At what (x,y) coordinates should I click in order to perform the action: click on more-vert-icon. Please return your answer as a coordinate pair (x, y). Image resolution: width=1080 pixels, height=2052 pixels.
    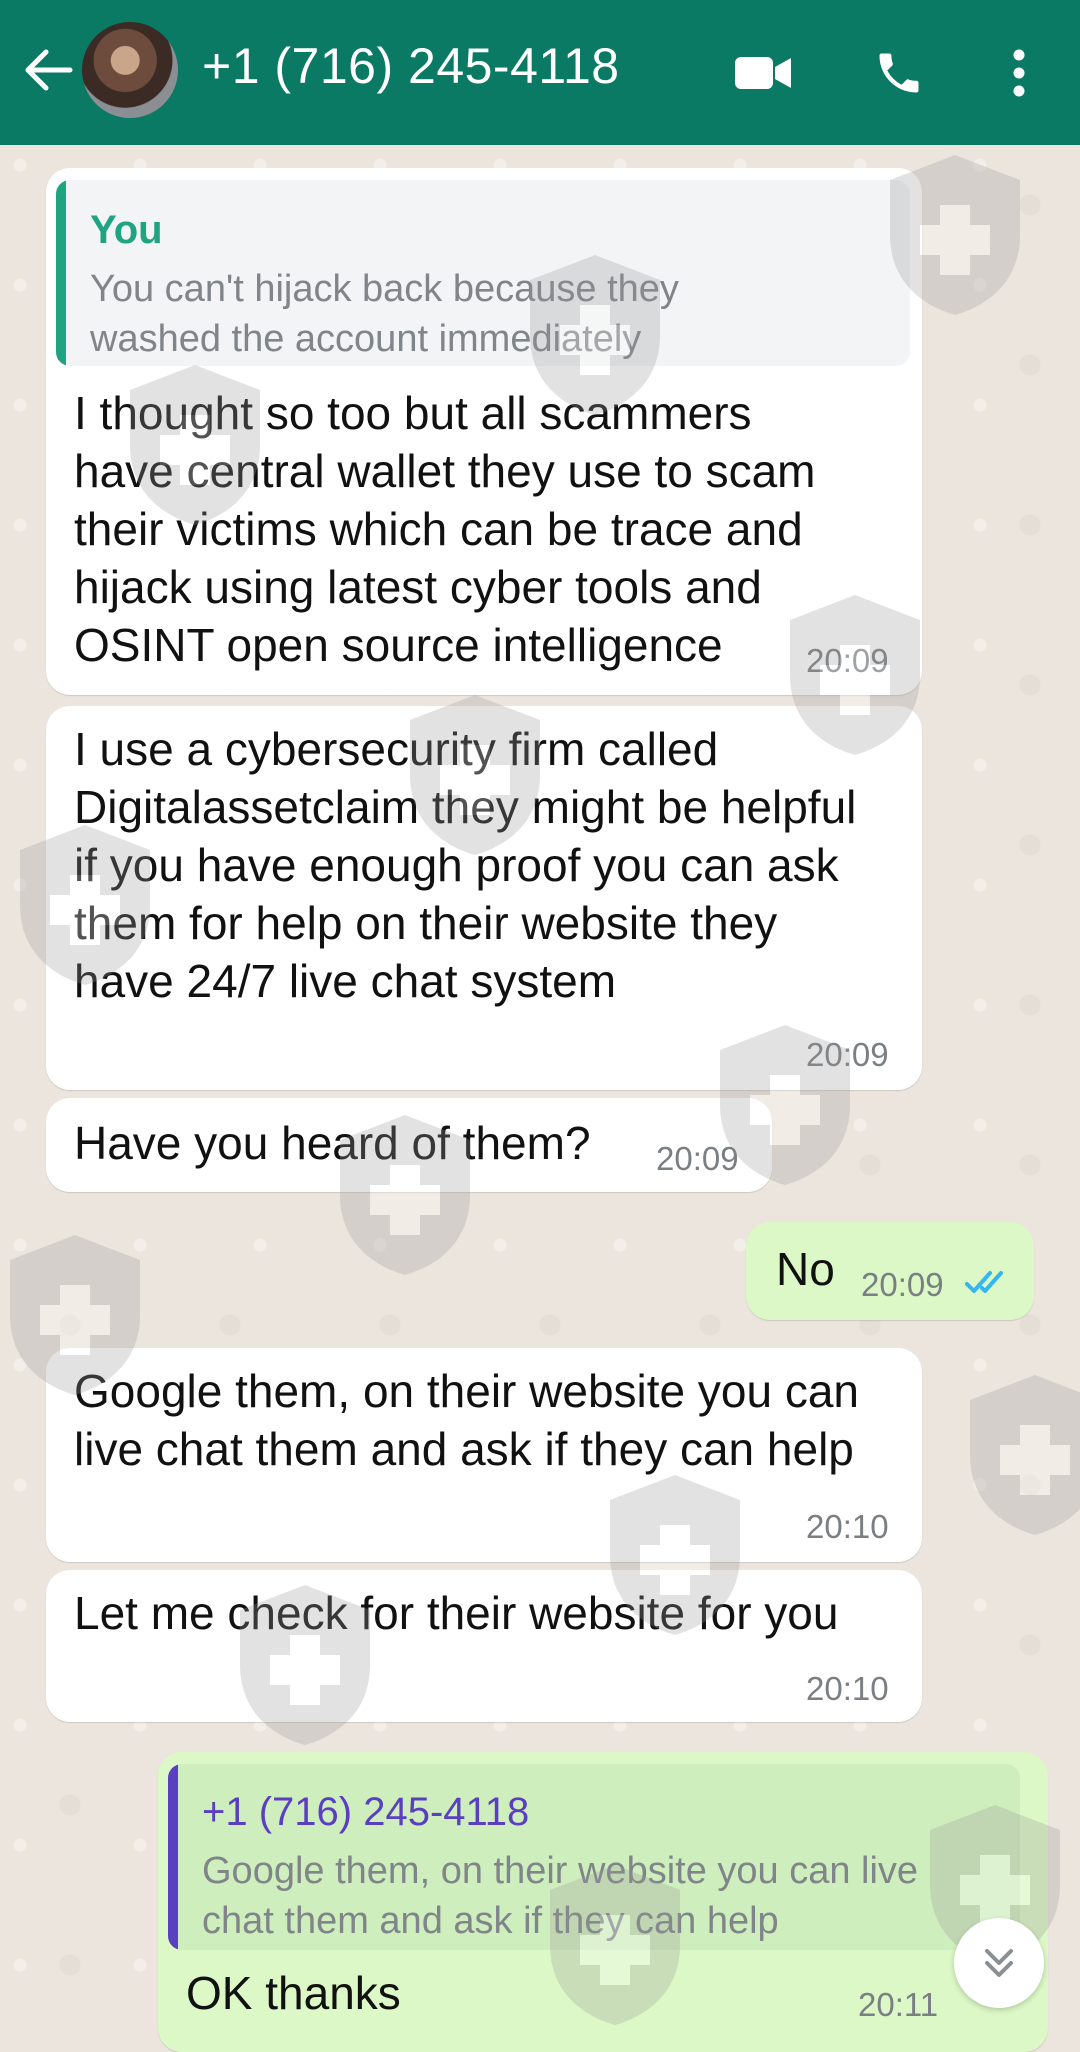
    Looking at the image, I should click on (1019, 73).